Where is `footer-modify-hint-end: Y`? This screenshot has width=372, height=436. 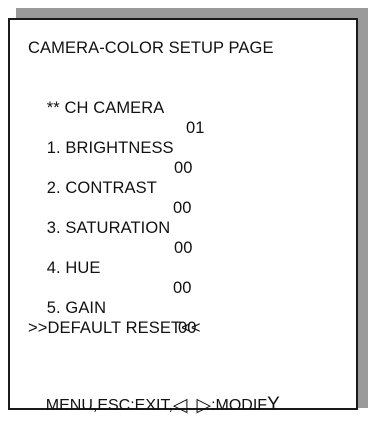
footer-modify-hint-end: Y is located at coordinates (273, 404).